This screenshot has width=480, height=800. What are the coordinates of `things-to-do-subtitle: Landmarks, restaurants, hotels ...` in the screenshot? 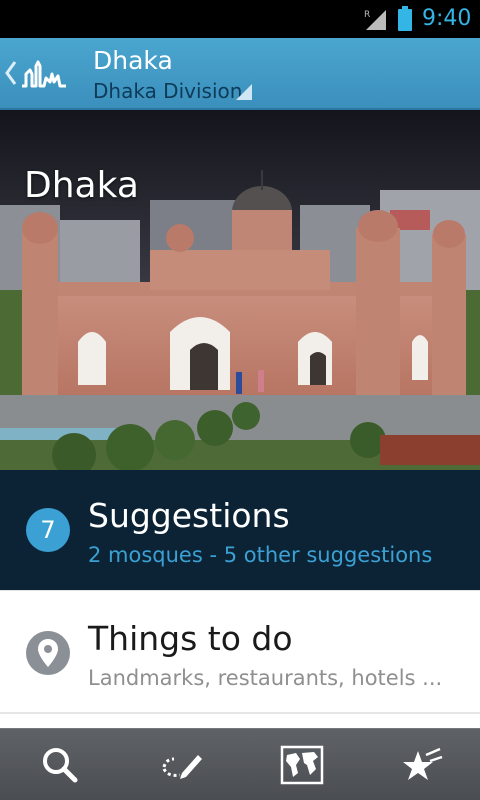 It's located at (265, 678).